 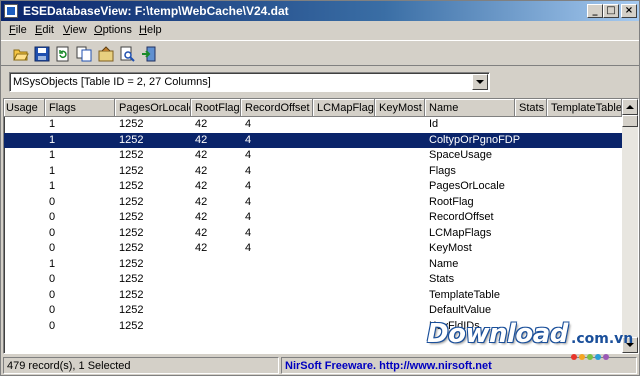 I want to click on table-row-selected: 1 1252 42 4 ColtypOrPgnoFDP, so click(x=313, y=140).